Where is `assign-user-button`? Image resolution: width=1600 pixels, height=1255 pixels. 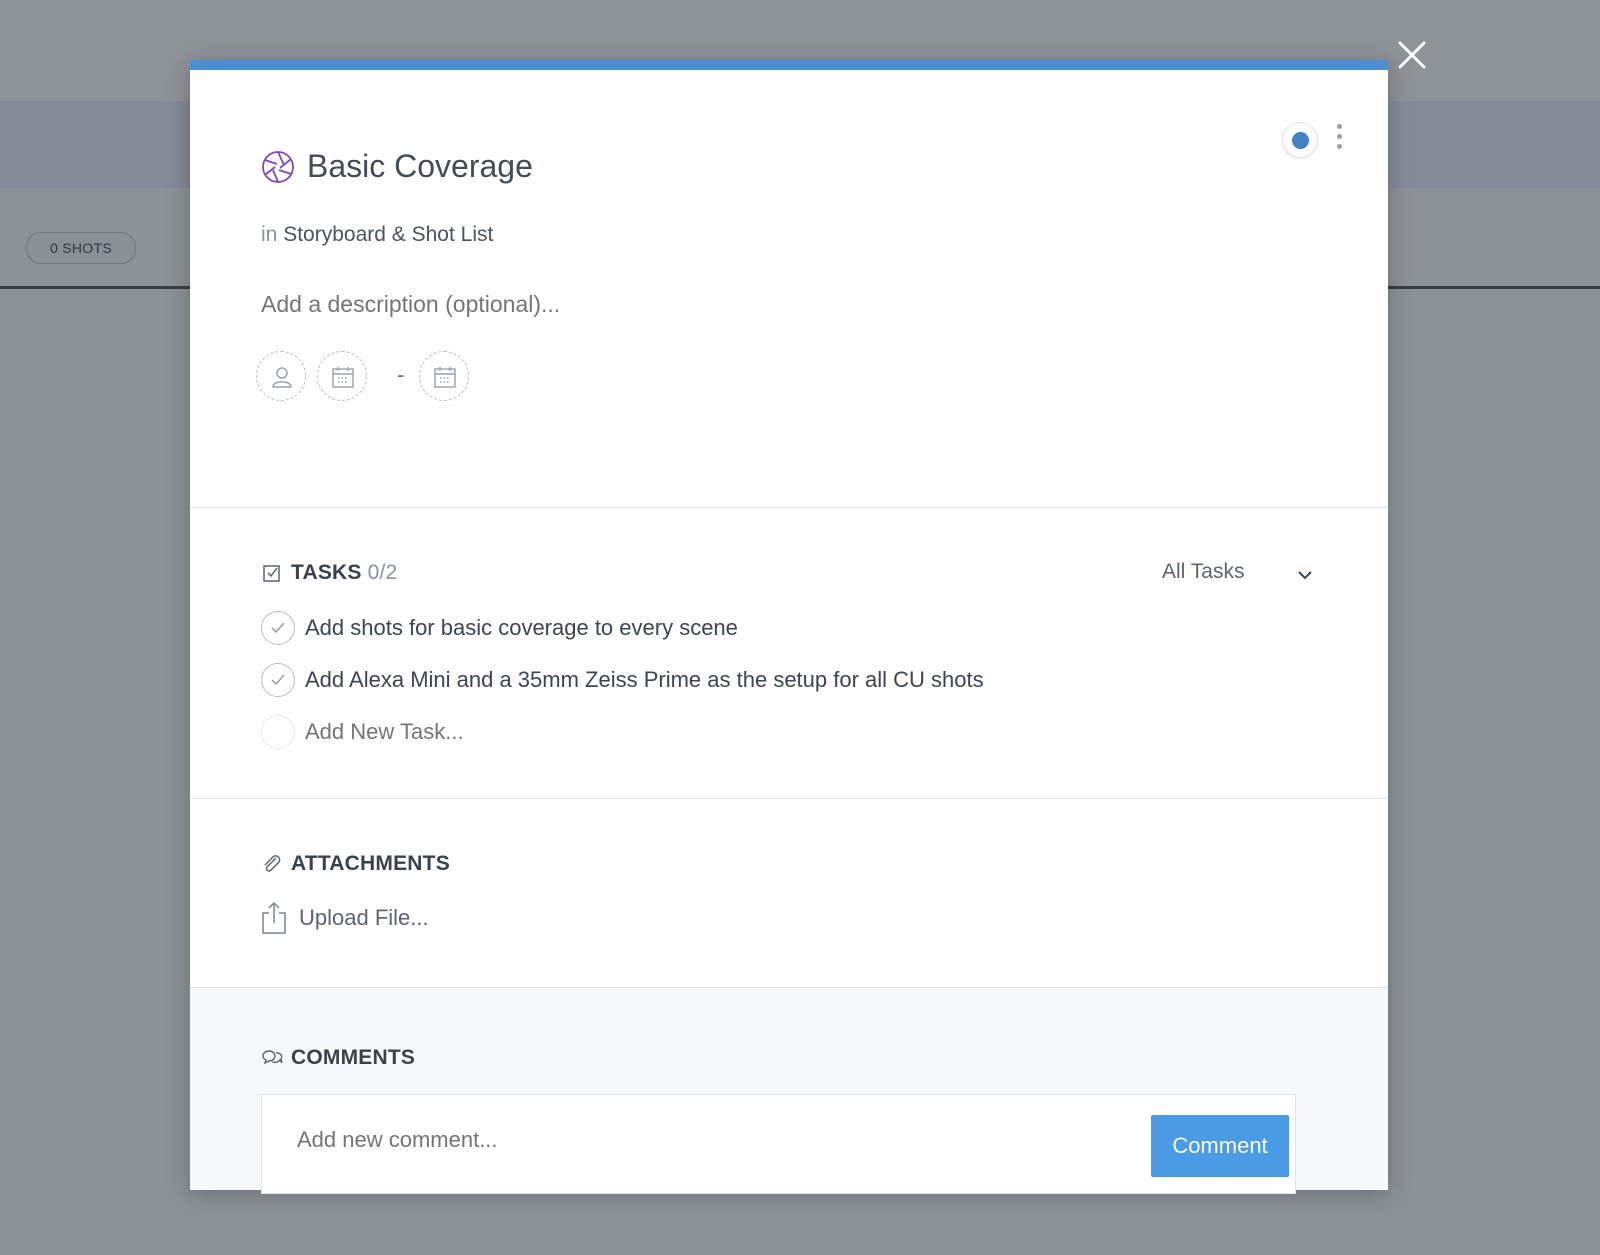 assign-user-button is located at coordinates (281, 376).